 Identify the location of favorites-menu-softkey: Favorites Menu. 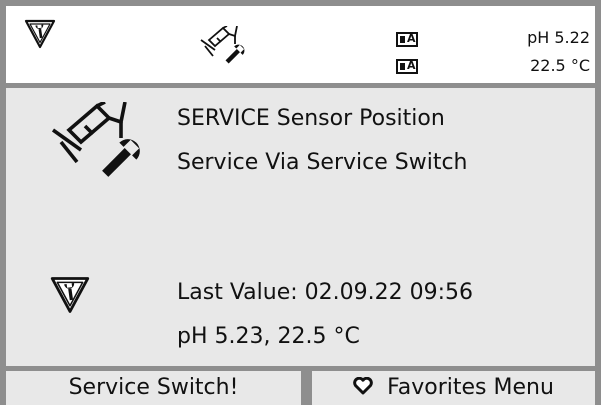
(453, 388).